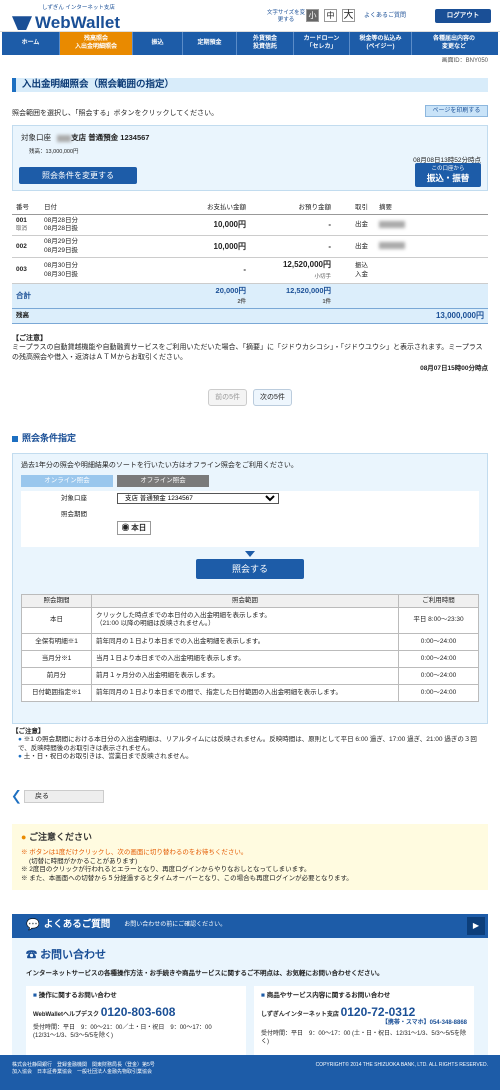 This screenshot has height=1090, width=500. What do you see at coordinates (250, 955) in the screenshot?
I see `contact-title: ☎ お問い合わせ` at bounding box center [250, 955].